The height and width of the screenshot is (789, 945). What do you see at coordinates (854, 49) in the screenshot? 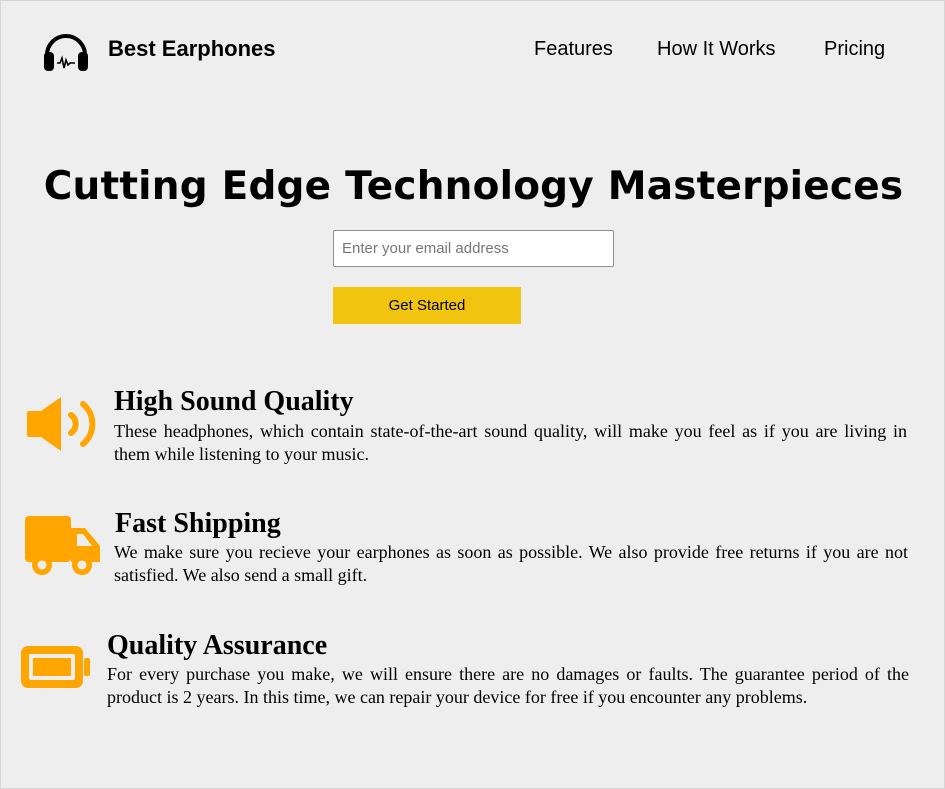
I see `nav-link-pricing: Pricing` at bounding box center [854, 49].